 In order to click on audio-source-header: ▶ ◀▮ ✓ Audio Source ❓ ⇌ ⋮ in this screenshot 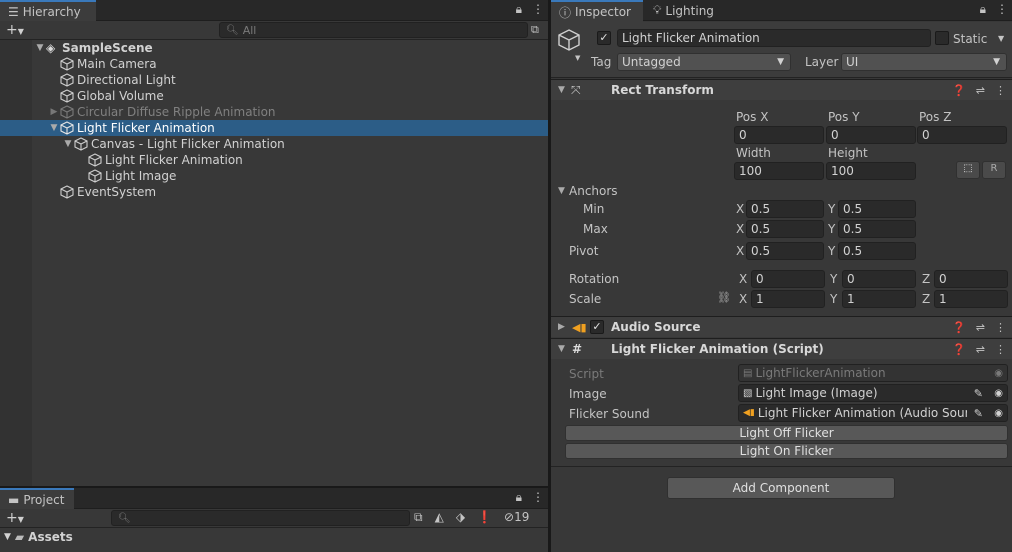, I will do `click(781, 326)`.